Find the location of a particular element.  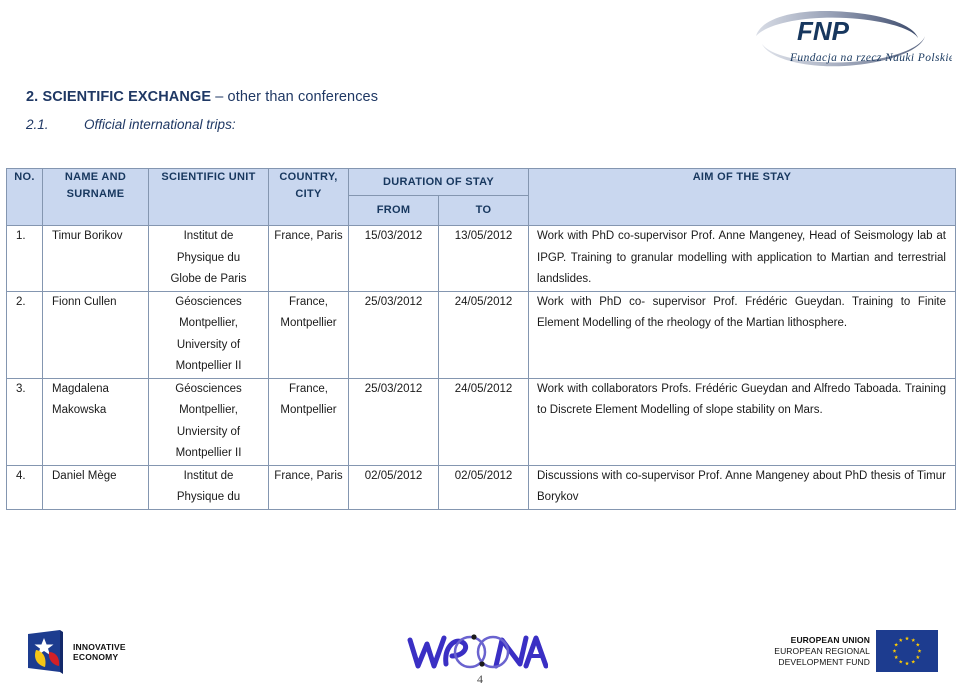

cell-scientific-unit-line: Unviersity of is located at coordinates (208, 431).